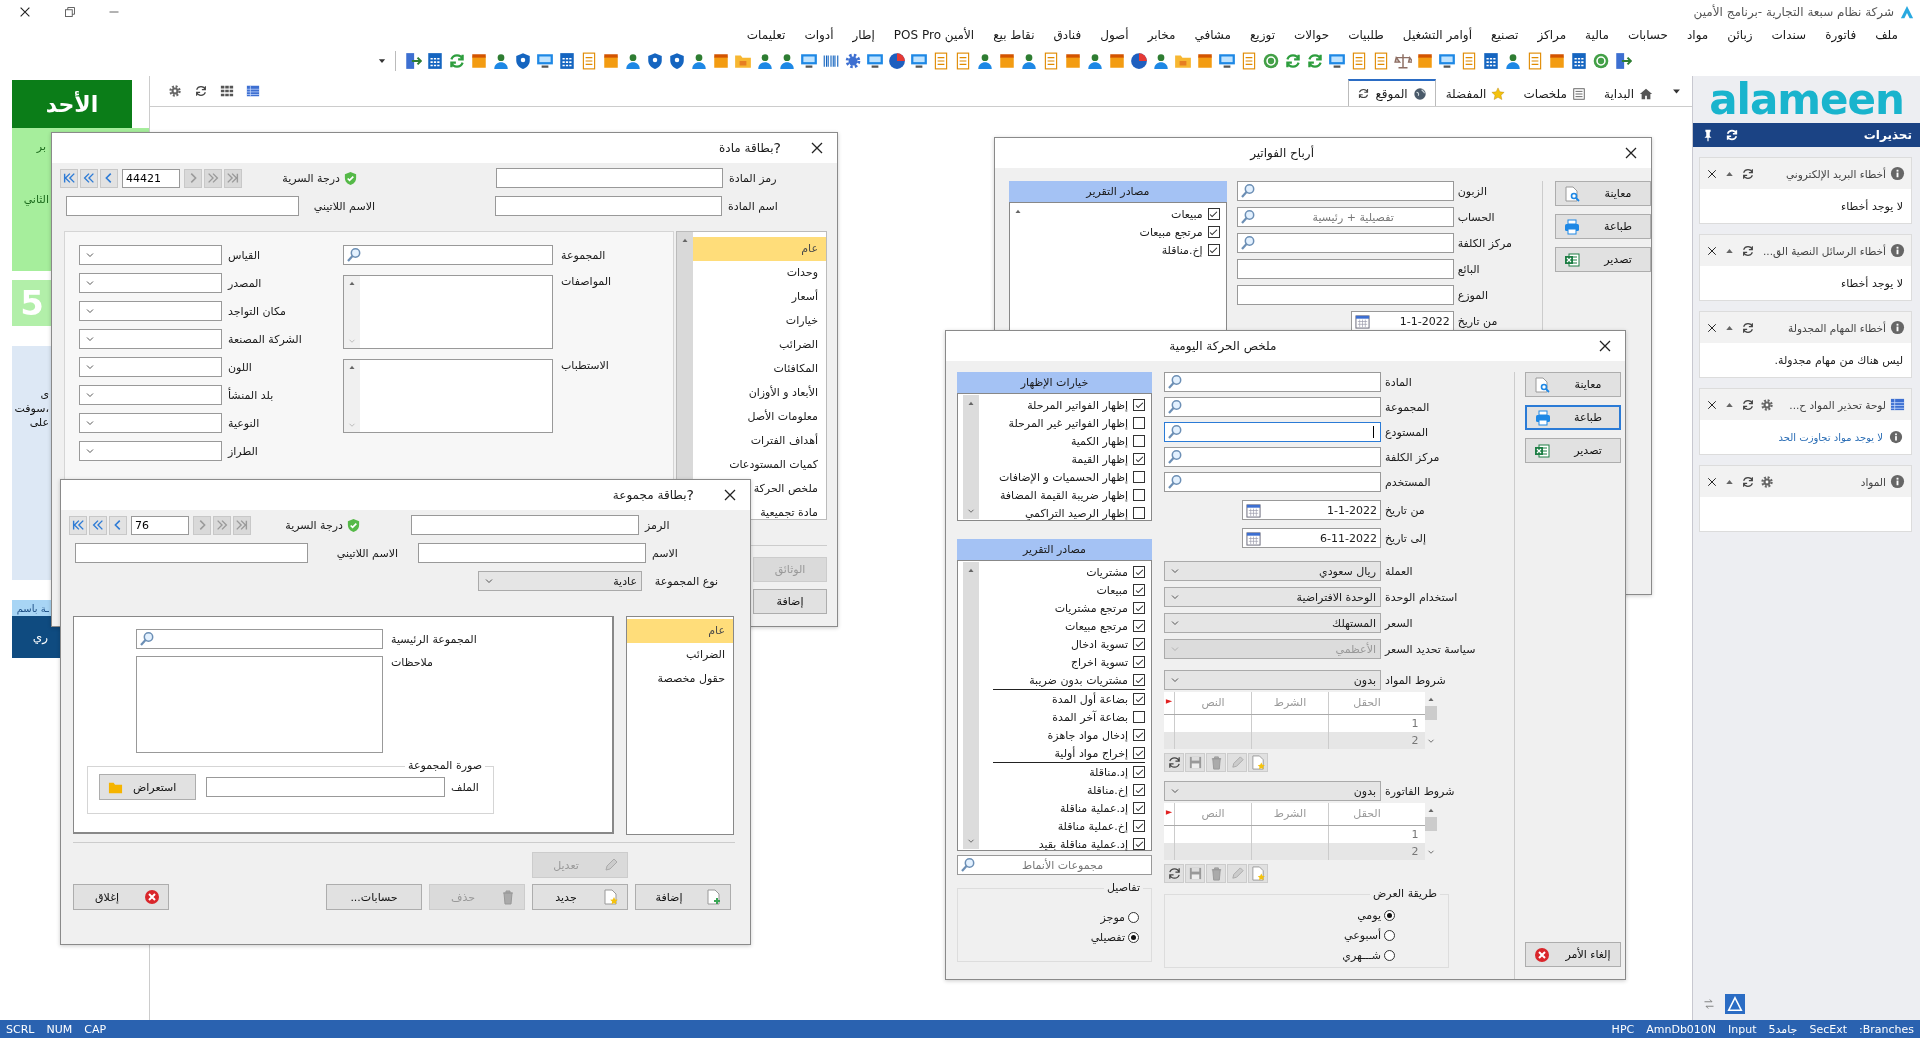 The image size is (1920, 1038). What do you see at coordinates (160, 525) in the screenshot?
I see `record-field: 76` at bounding box center [160, 525].